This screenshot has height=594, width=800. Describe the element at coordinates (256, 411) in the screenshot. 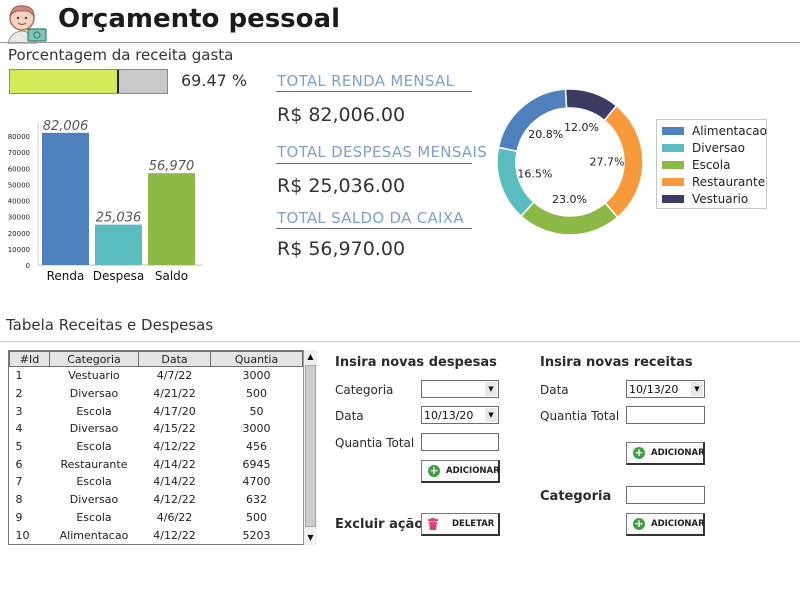

I see `row-quantia: 50` at that location.